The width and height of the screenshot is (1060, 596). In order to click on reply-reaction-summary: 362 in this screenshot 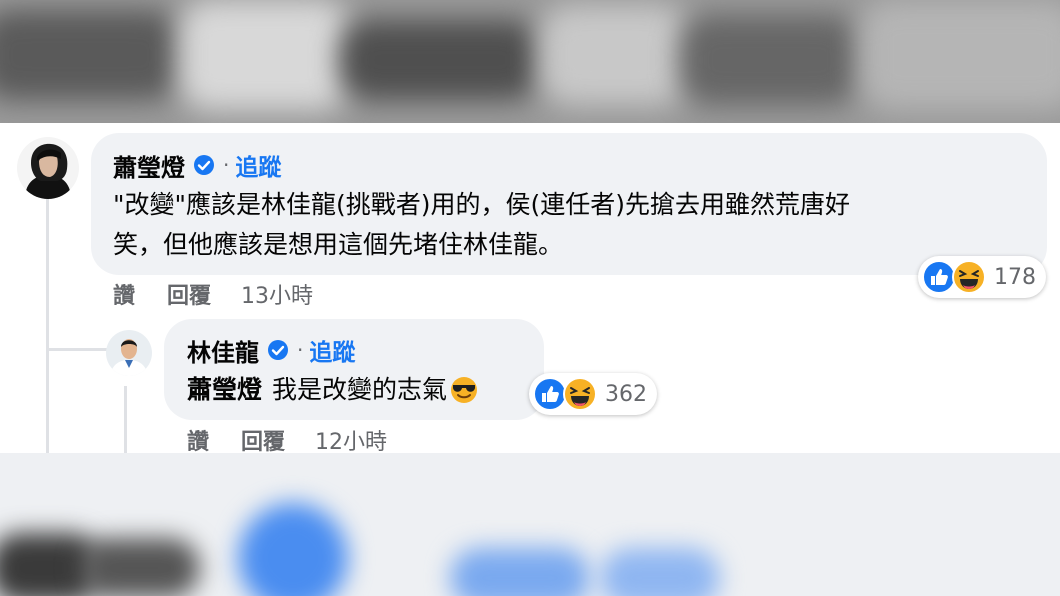, I will do `click(593, 394)`.